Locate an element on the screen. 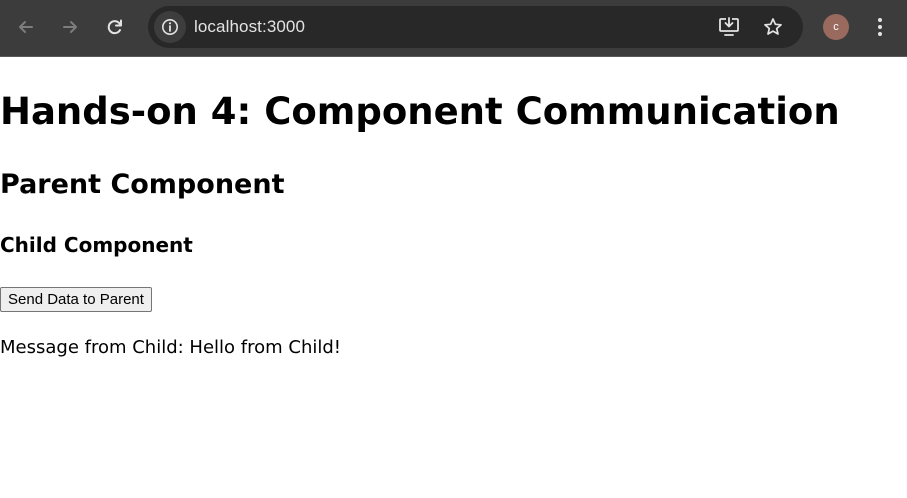 The image size is (907, 498). reload-button is located at coordinates (115, 27).